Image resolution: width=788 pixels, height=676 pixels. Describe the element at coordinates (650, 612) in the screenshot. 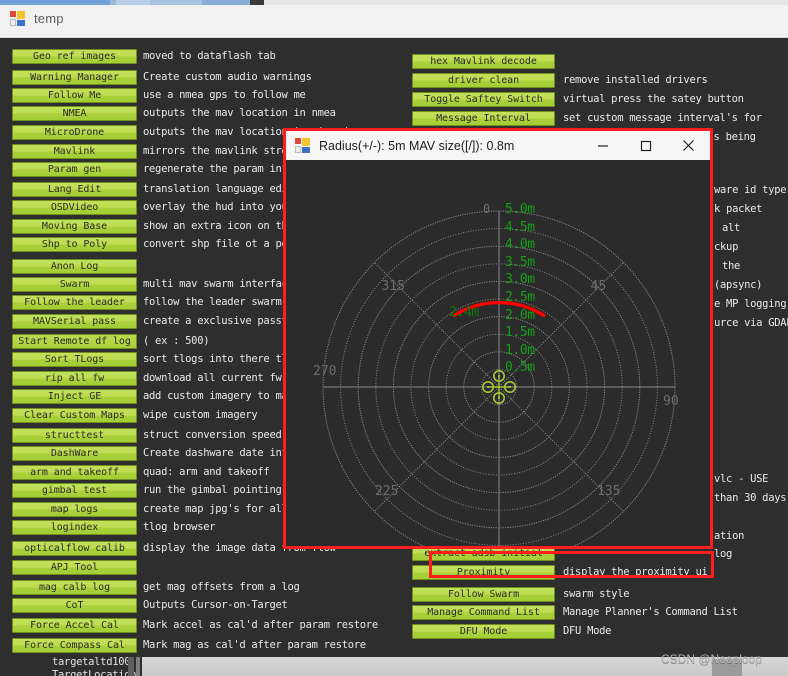

I see `tool-description: Manage Planner's Command List` at that location.